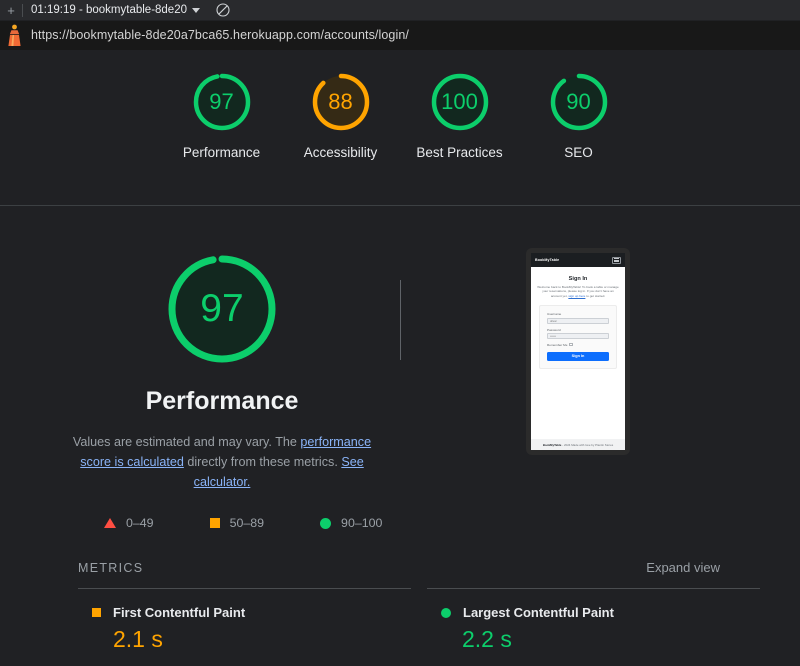 The width and height of the screenshot is (800, 666). Describe the element at coordinates (683, 567) in the screenshot. I see `expand-view-toggle: Expand view` at that location.